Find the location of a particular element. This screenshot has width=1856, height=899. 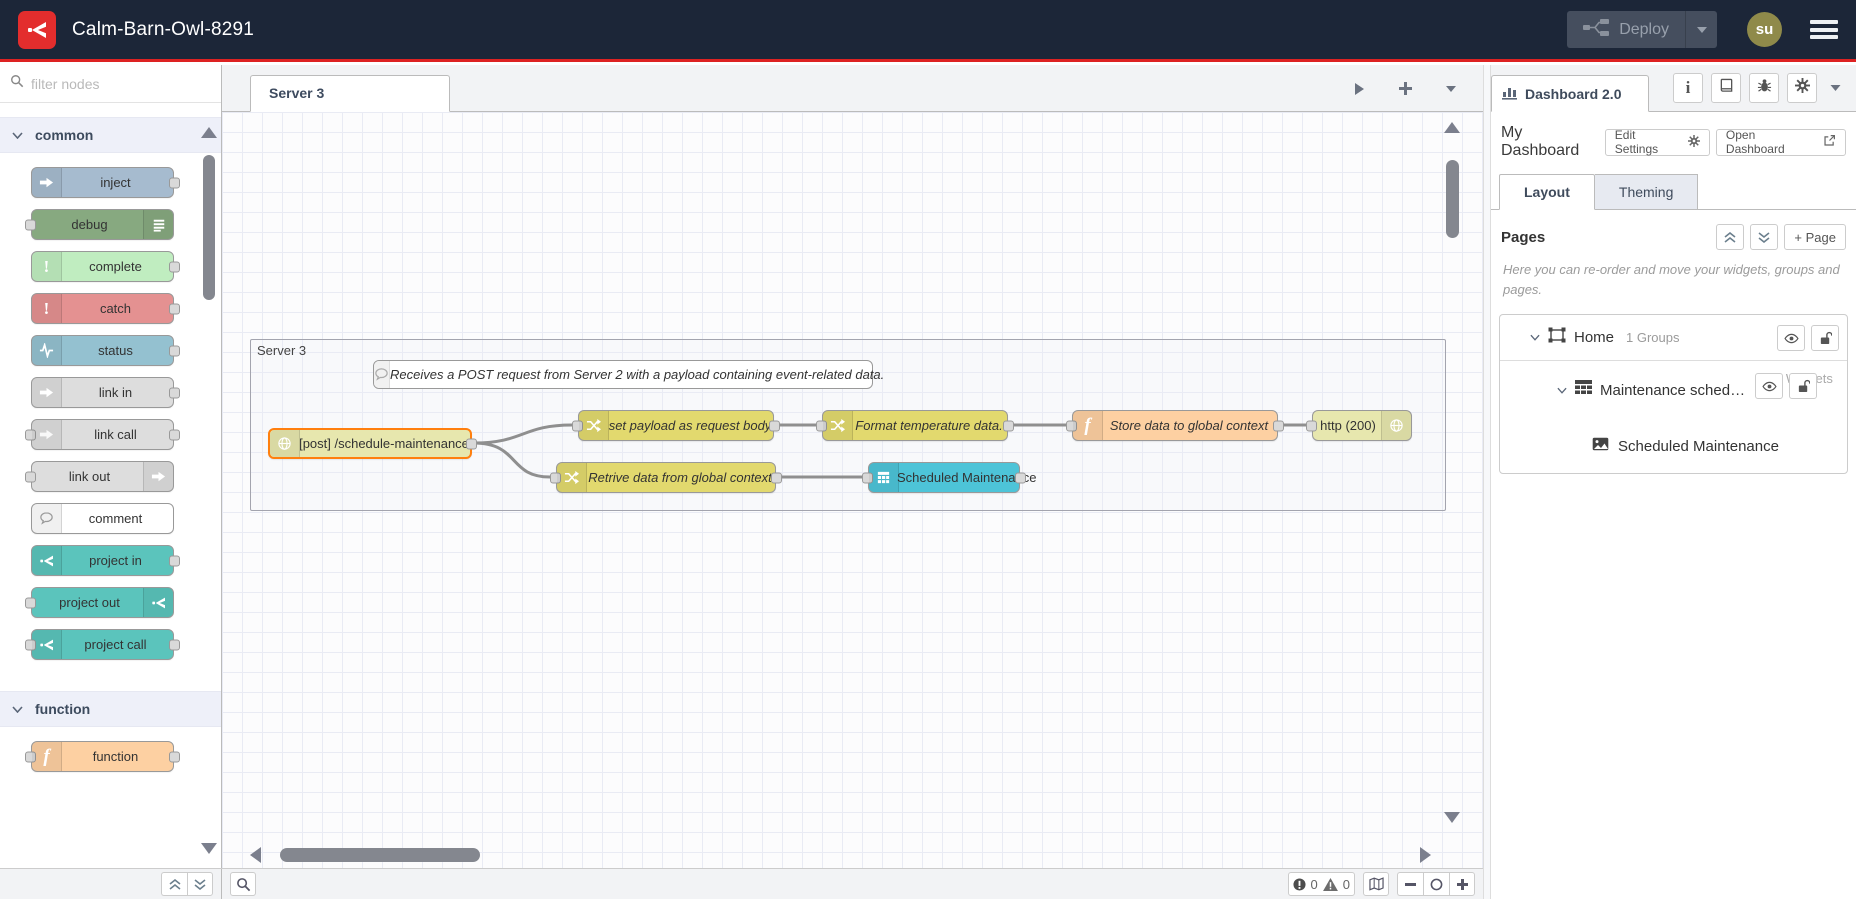

horizontal-scrollbar-thumb is located at coordinates (380, 855).